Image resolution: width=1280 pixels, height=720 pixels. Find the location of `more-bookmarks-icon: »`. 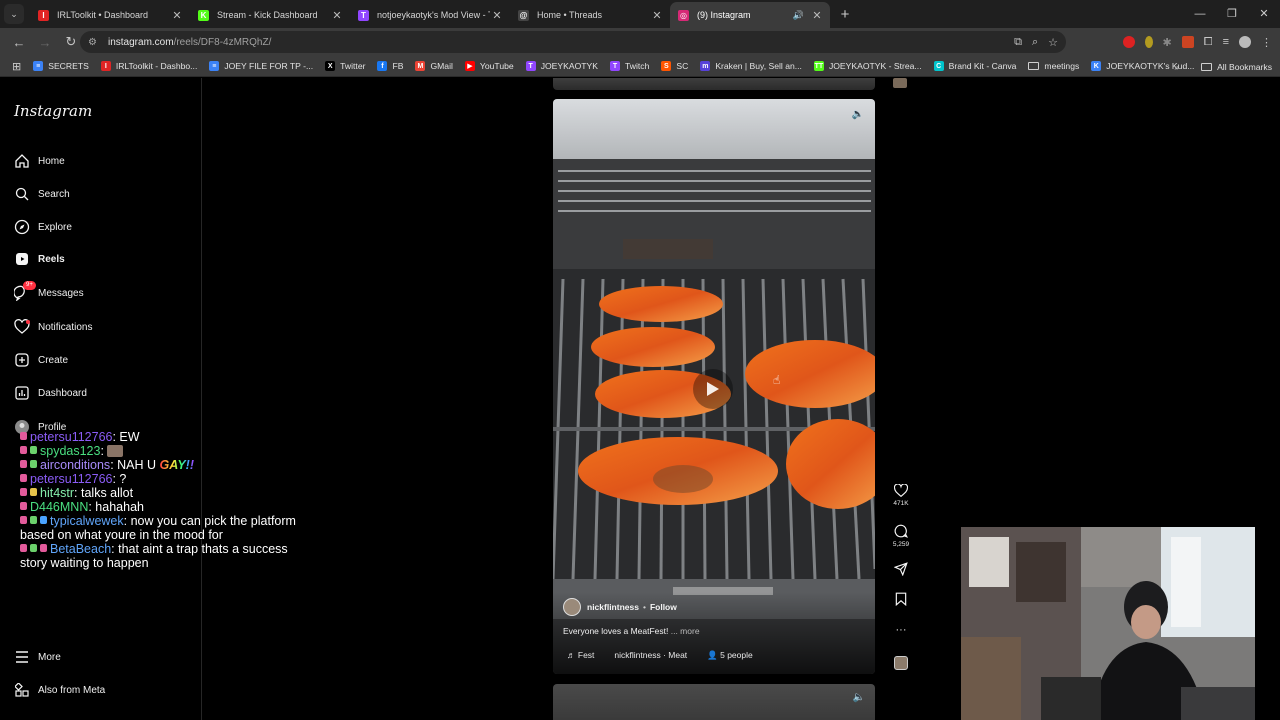

more-bookmarks-icon: » is located at coordinates (1176, 67).